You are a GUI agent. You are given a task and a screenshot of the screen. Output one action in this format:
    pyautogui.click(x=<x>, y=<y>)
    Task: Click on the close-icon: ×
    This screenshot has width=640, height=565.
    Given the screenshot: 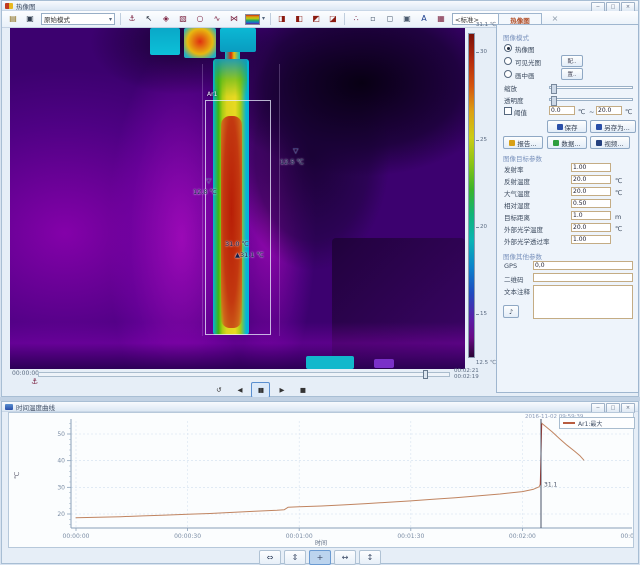 What is the action you would take?
    pyautogui.click(x=628, y=408)
    